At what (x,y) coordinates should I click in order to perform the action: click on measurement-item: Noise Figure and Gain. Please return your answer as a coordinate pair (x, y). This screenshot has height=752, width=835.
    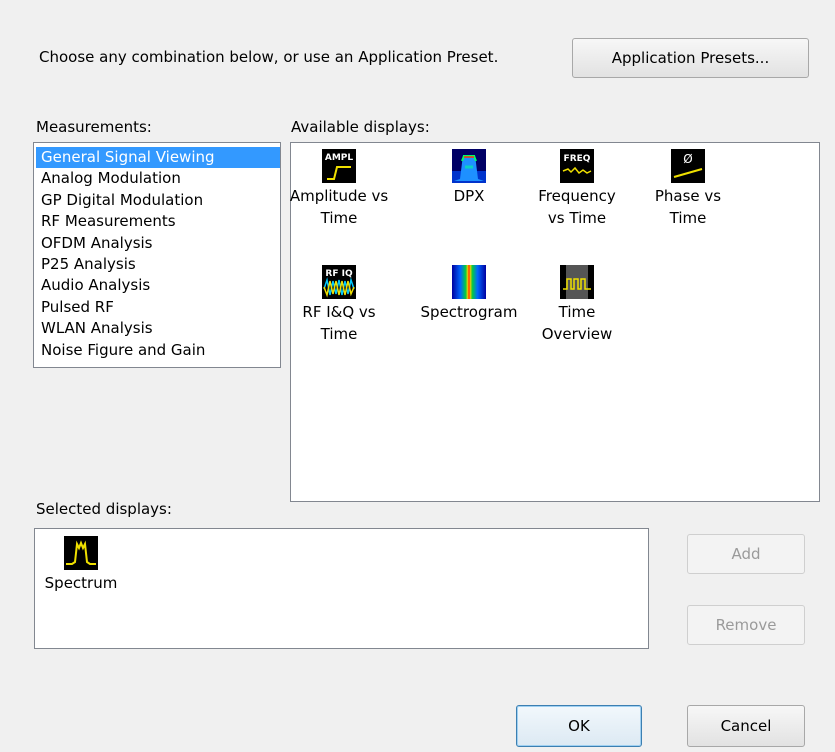
    Looking at the image, I should click on (158, 350).